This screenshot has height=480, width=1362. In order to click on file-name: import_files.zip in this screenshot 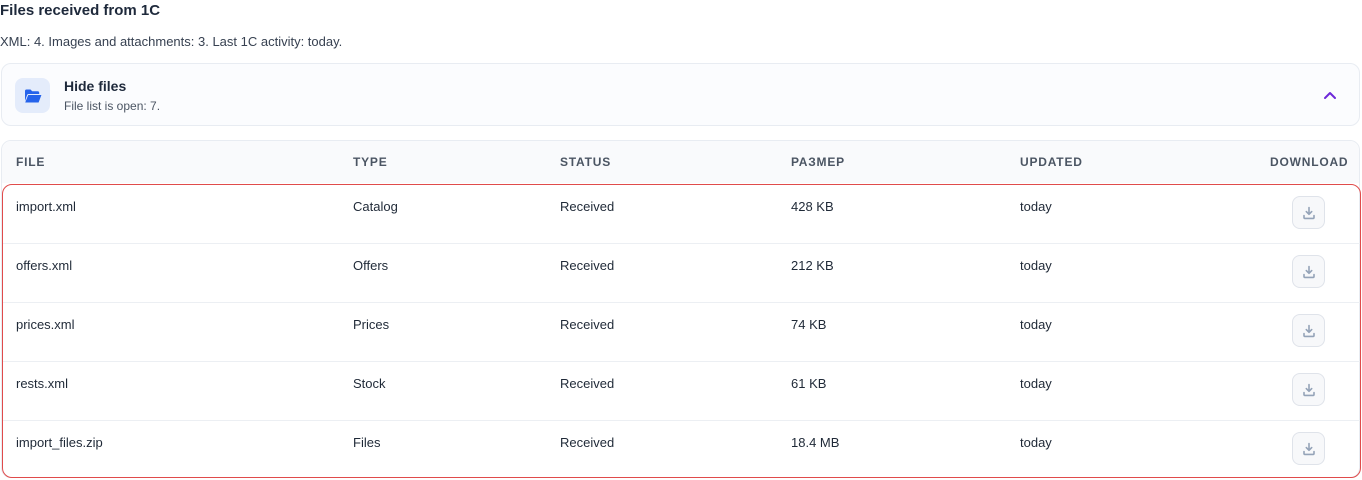, I will do `click(59, 442)`.